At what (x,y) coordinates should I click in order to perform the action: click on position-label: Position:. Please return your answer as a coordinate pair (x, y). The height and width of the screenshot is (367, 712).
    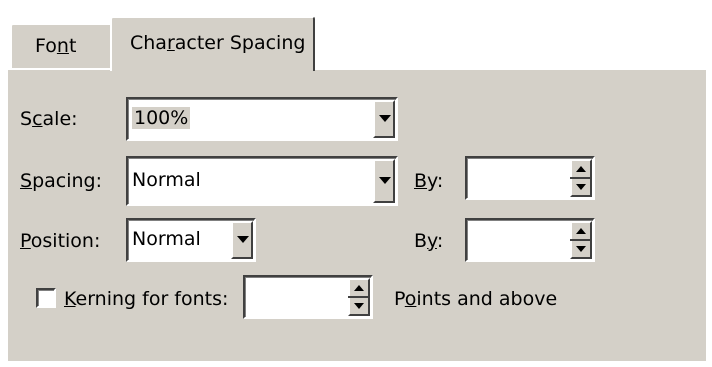
    Looking at the image, I should click on (60, 241).